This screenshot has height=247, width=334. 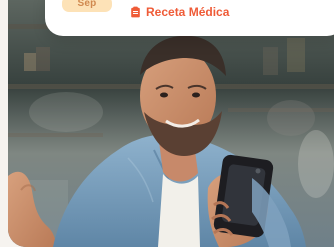 What do you see at coordinates (135, 12) in the screenshot?
I see `clipboard-icon` at bounding box center [135, 12].